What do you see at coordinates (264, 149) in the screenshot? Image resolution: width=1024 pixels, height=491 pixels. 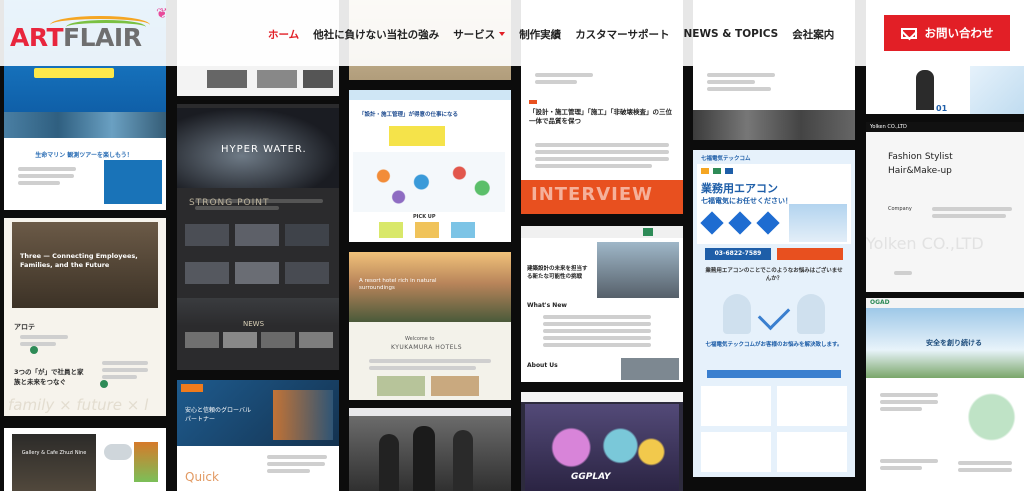 I see `hyper-water-brand: HYPER WATER.` at bounding box center [264, 149].